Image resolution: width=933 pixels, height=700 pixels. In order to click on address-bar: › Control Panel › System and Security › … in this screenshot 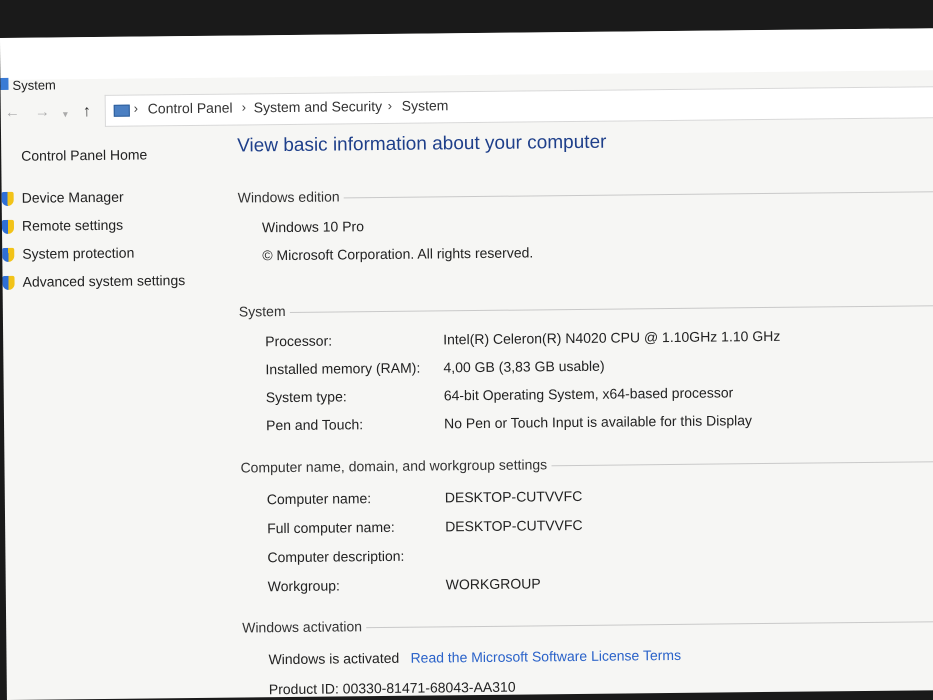, I will do `click(518, 106)`.